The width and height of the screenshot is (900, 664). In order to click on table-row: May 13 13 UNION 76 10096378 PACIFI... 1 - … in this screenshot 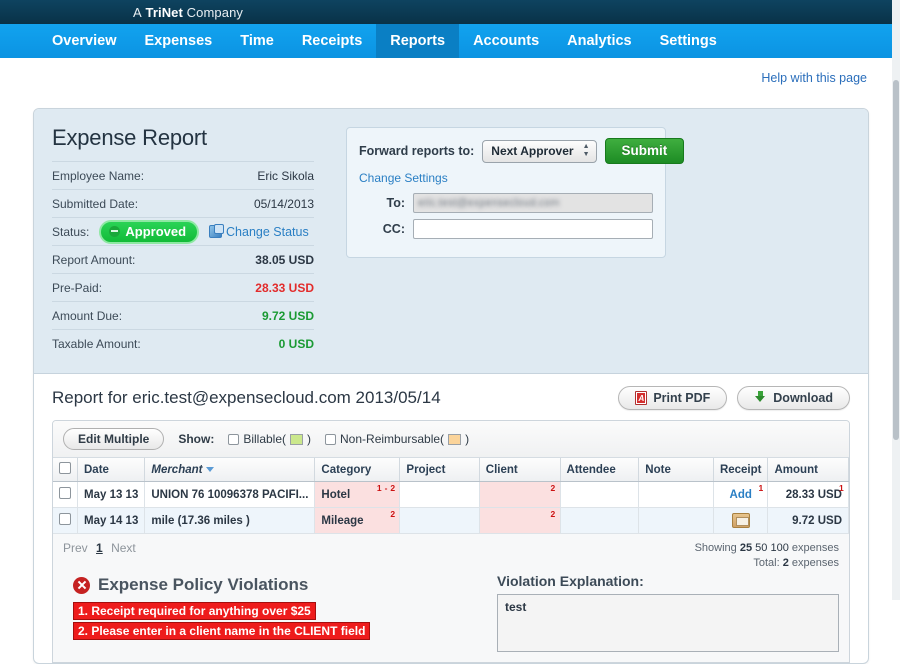, I will do `click(451, 494)`.